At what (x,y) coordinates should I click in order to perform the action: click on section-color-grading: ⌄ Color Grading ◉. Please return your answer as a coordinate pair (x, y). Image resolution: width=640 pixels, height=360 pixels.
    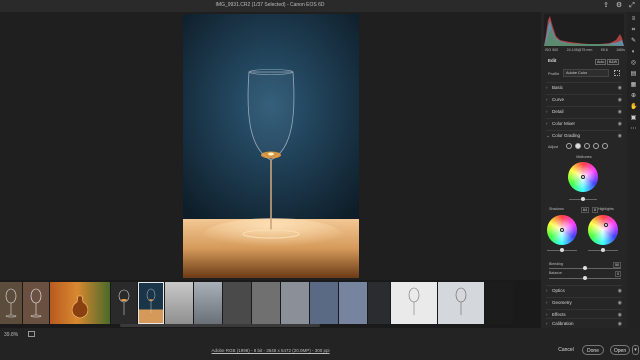
    Looking at the image, I should click on (584, 135).